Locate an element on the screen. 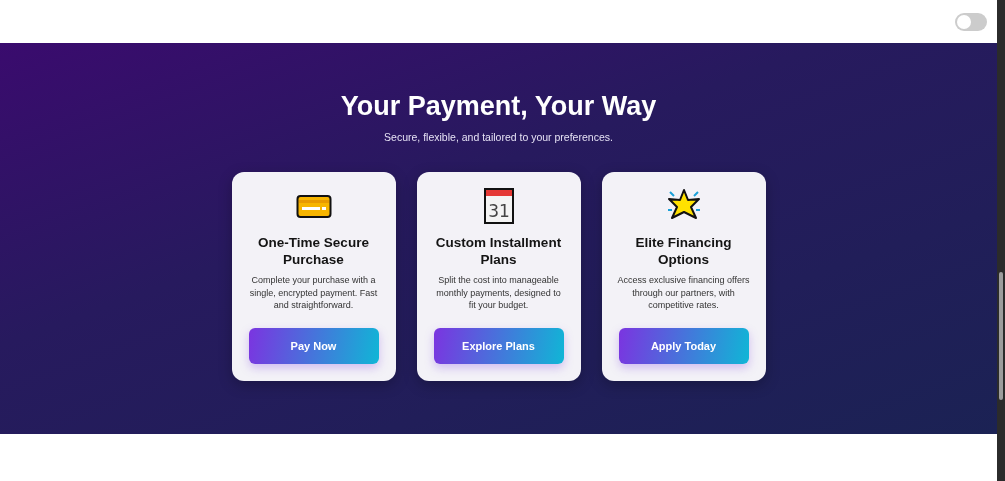 This screenshot has width=1005, height=481. card-description: Split the cost into manageable monthly payments, designed to fit your budget. is located at coordinates (498, 293).